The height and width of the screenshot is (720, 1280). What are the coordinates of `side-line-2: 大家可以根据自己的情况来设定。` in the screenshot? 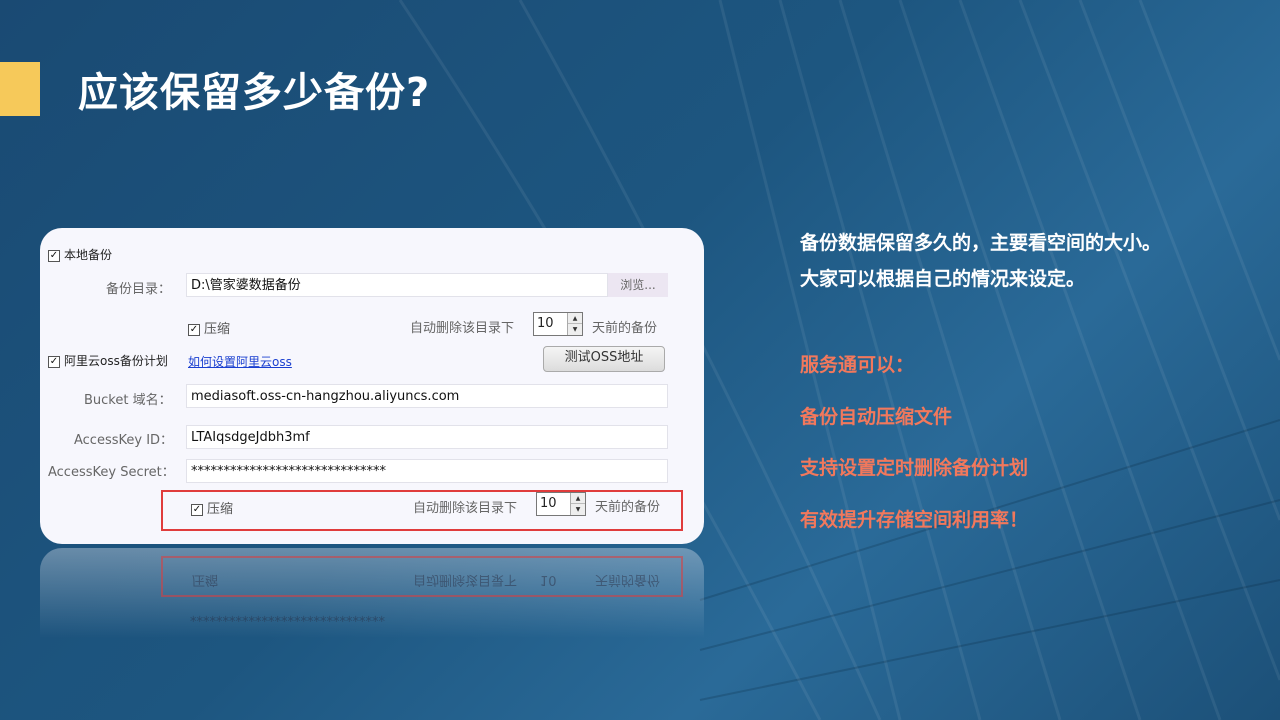 It's located at (943, 279).